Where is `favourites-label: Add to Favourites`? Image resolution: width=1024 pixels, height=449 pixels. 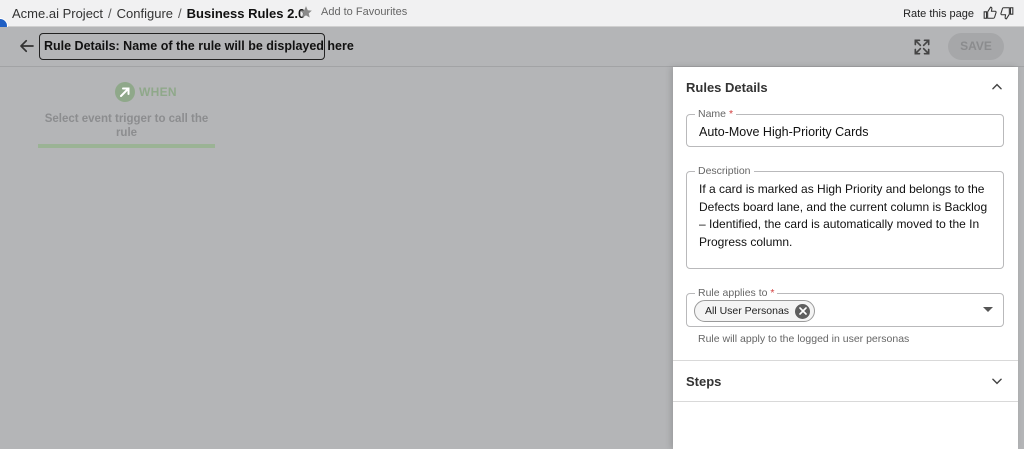 favourites-label: Add to Favourites is located at coordinates (364, 12).